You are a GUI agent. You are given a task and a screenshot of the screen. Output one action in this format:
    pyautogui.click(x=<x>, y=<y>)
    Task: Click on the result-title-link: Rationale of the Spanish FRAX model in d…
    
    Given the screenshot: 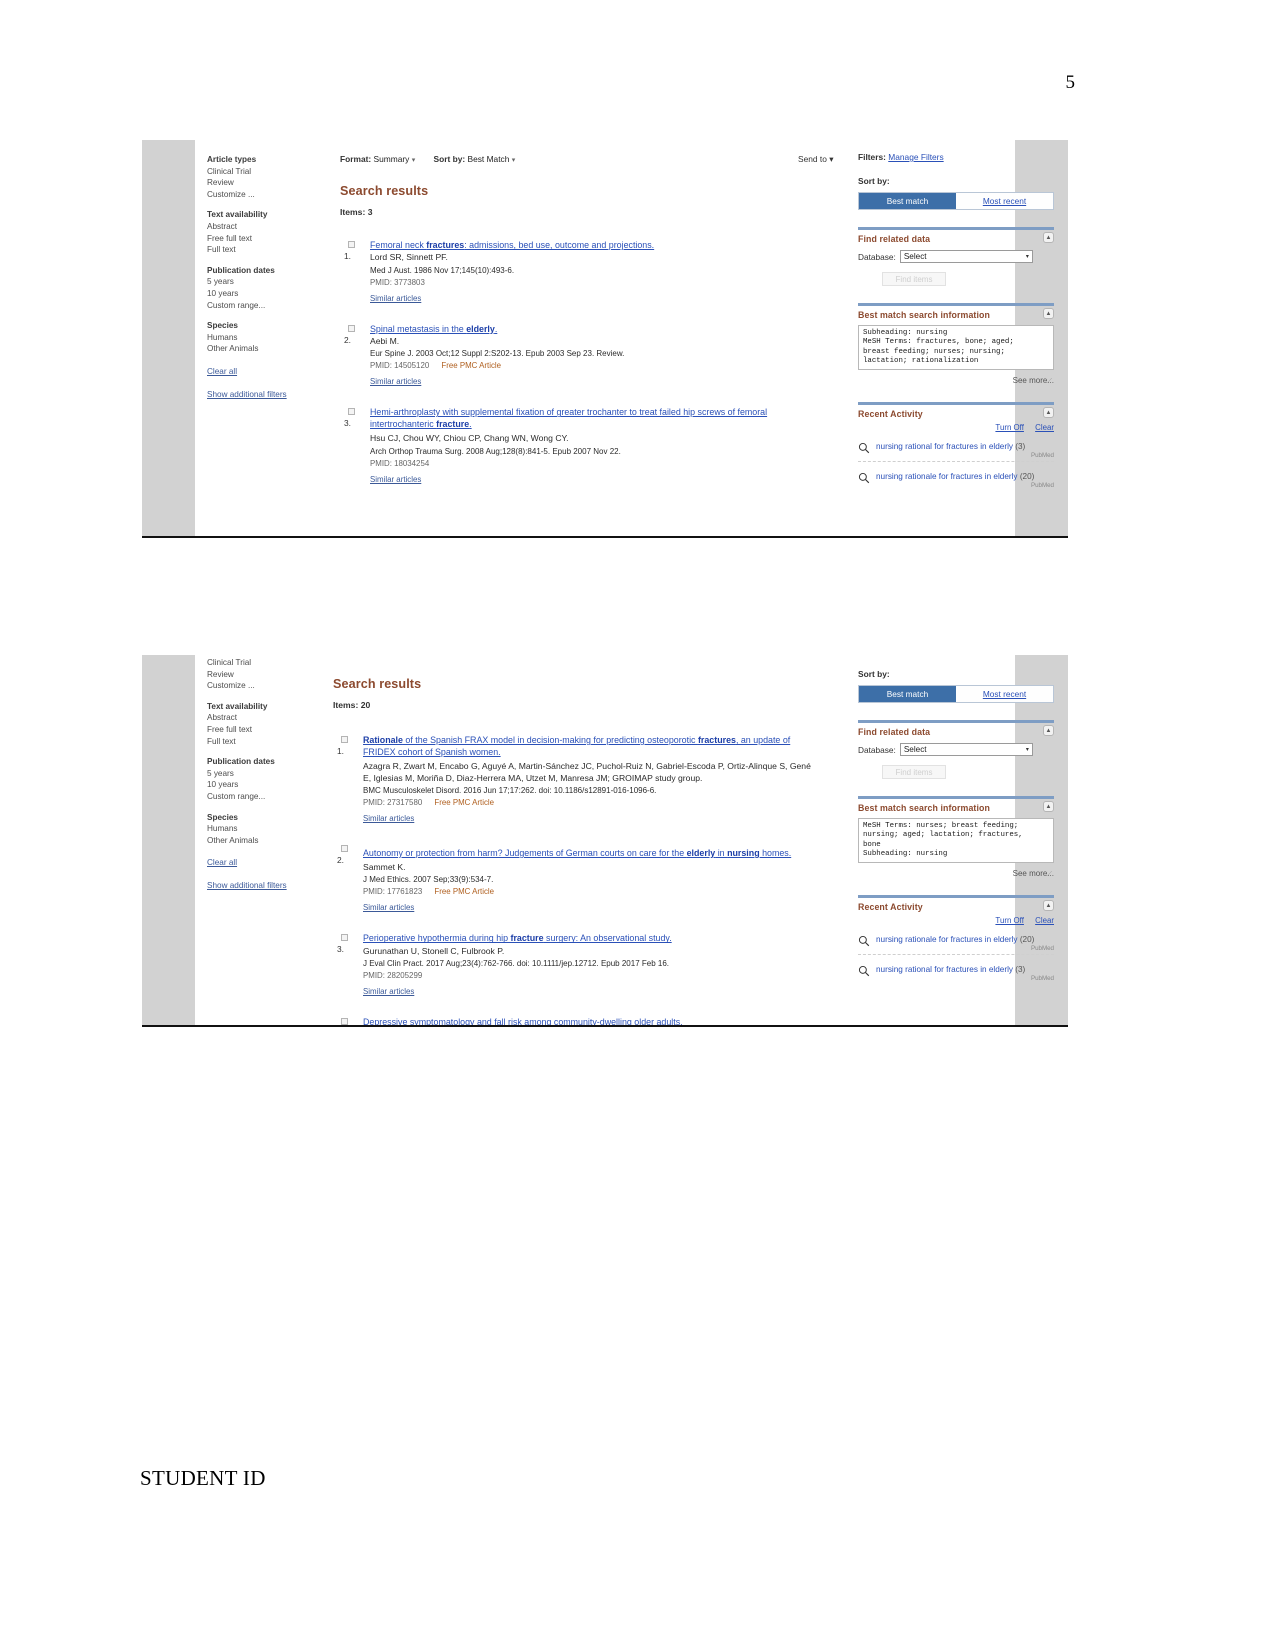 What is the action you would take?
    pyautogui.click(x=585, y=746)
    